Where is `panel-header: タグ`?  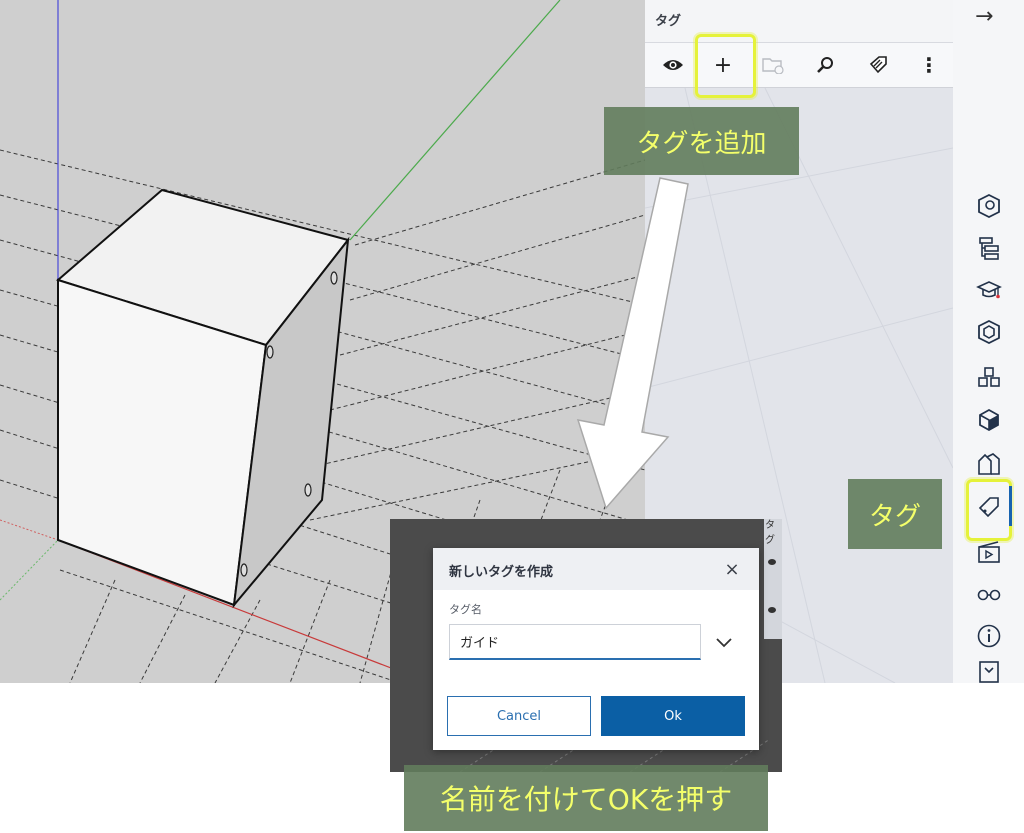 panel-header: タグ is located at coordinates (799, 21).